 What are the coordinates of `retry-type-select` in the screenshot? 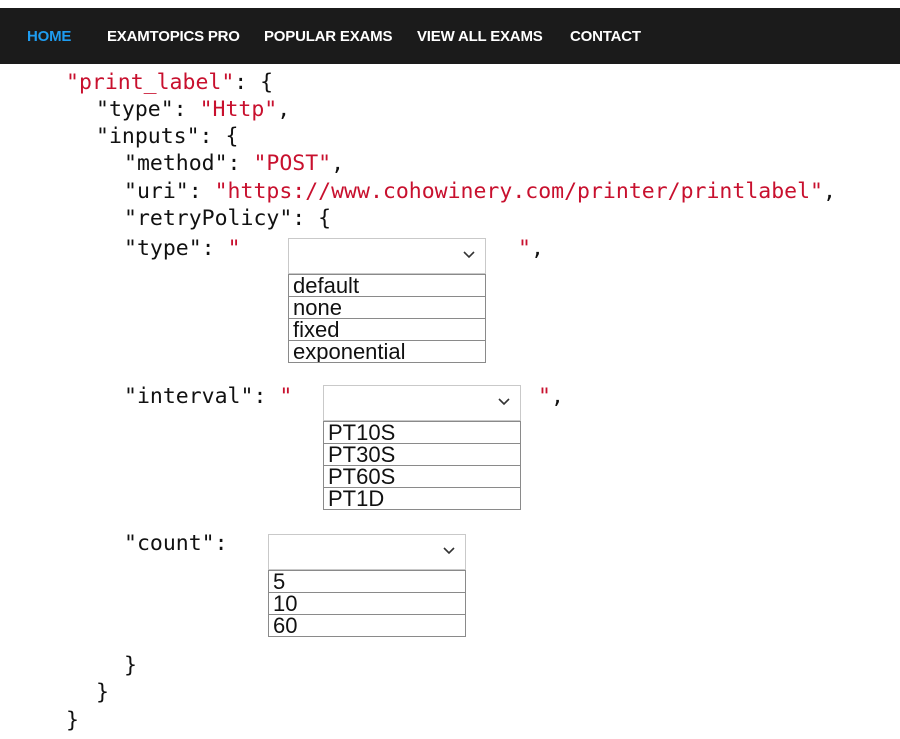 It's located at (387, 256).